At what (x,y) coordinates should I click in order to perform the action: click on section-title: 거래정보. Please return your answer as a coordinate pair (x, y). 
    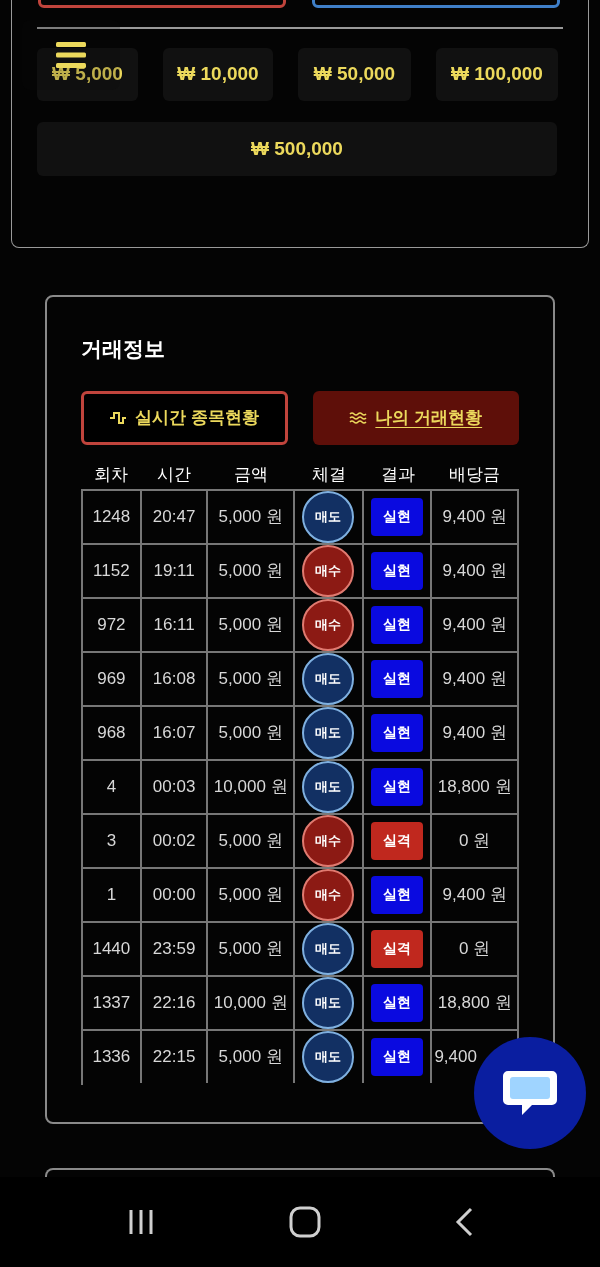
    Looking at the image, I should click on (123, 349).